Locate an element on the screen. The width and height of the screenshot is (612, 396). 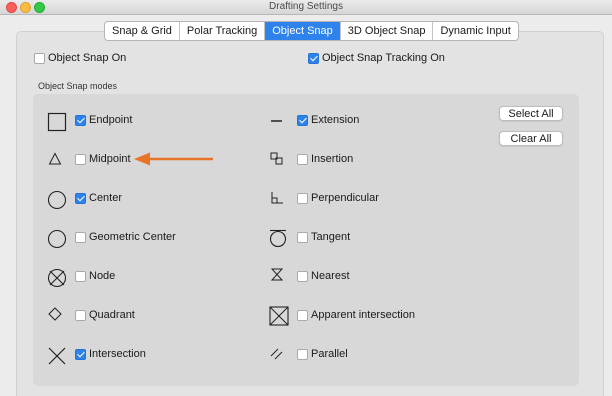
endpoint-label: Endpoint is located at coordinates (111, 120).